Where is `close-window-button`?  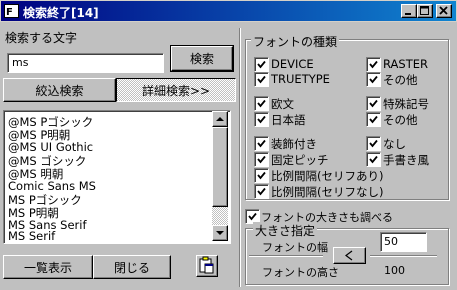
close-window-button is located at coordinates (444, 11).